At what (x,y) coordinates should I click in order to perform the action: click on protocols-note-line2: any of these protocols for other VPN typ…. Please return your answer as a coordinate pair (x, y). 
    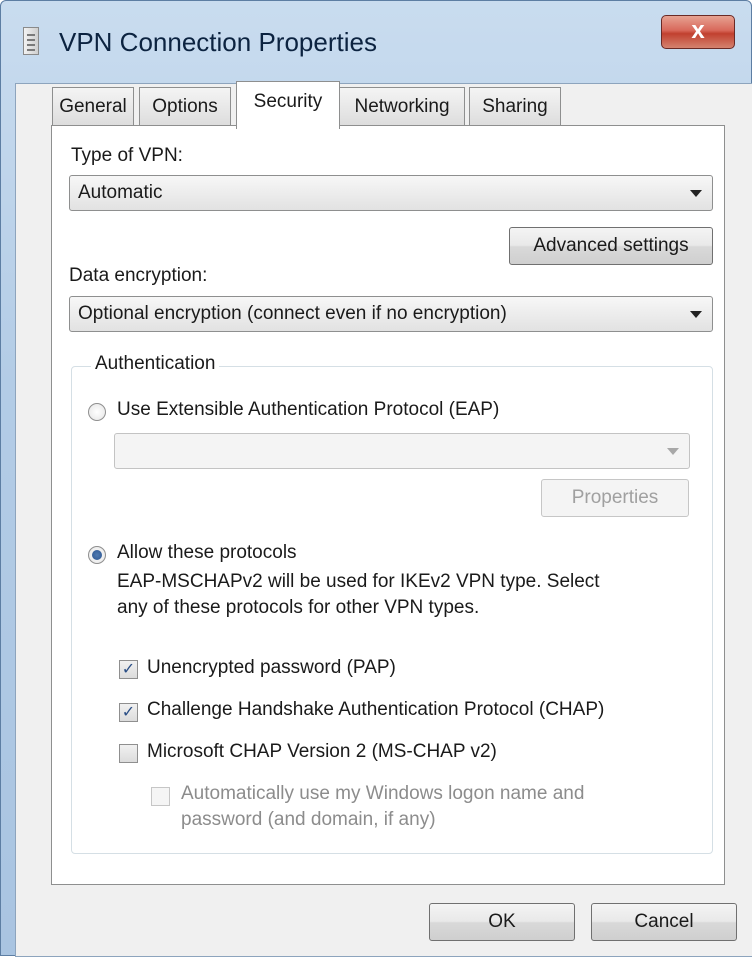
    Looking at the image, I should click on (298, 607).